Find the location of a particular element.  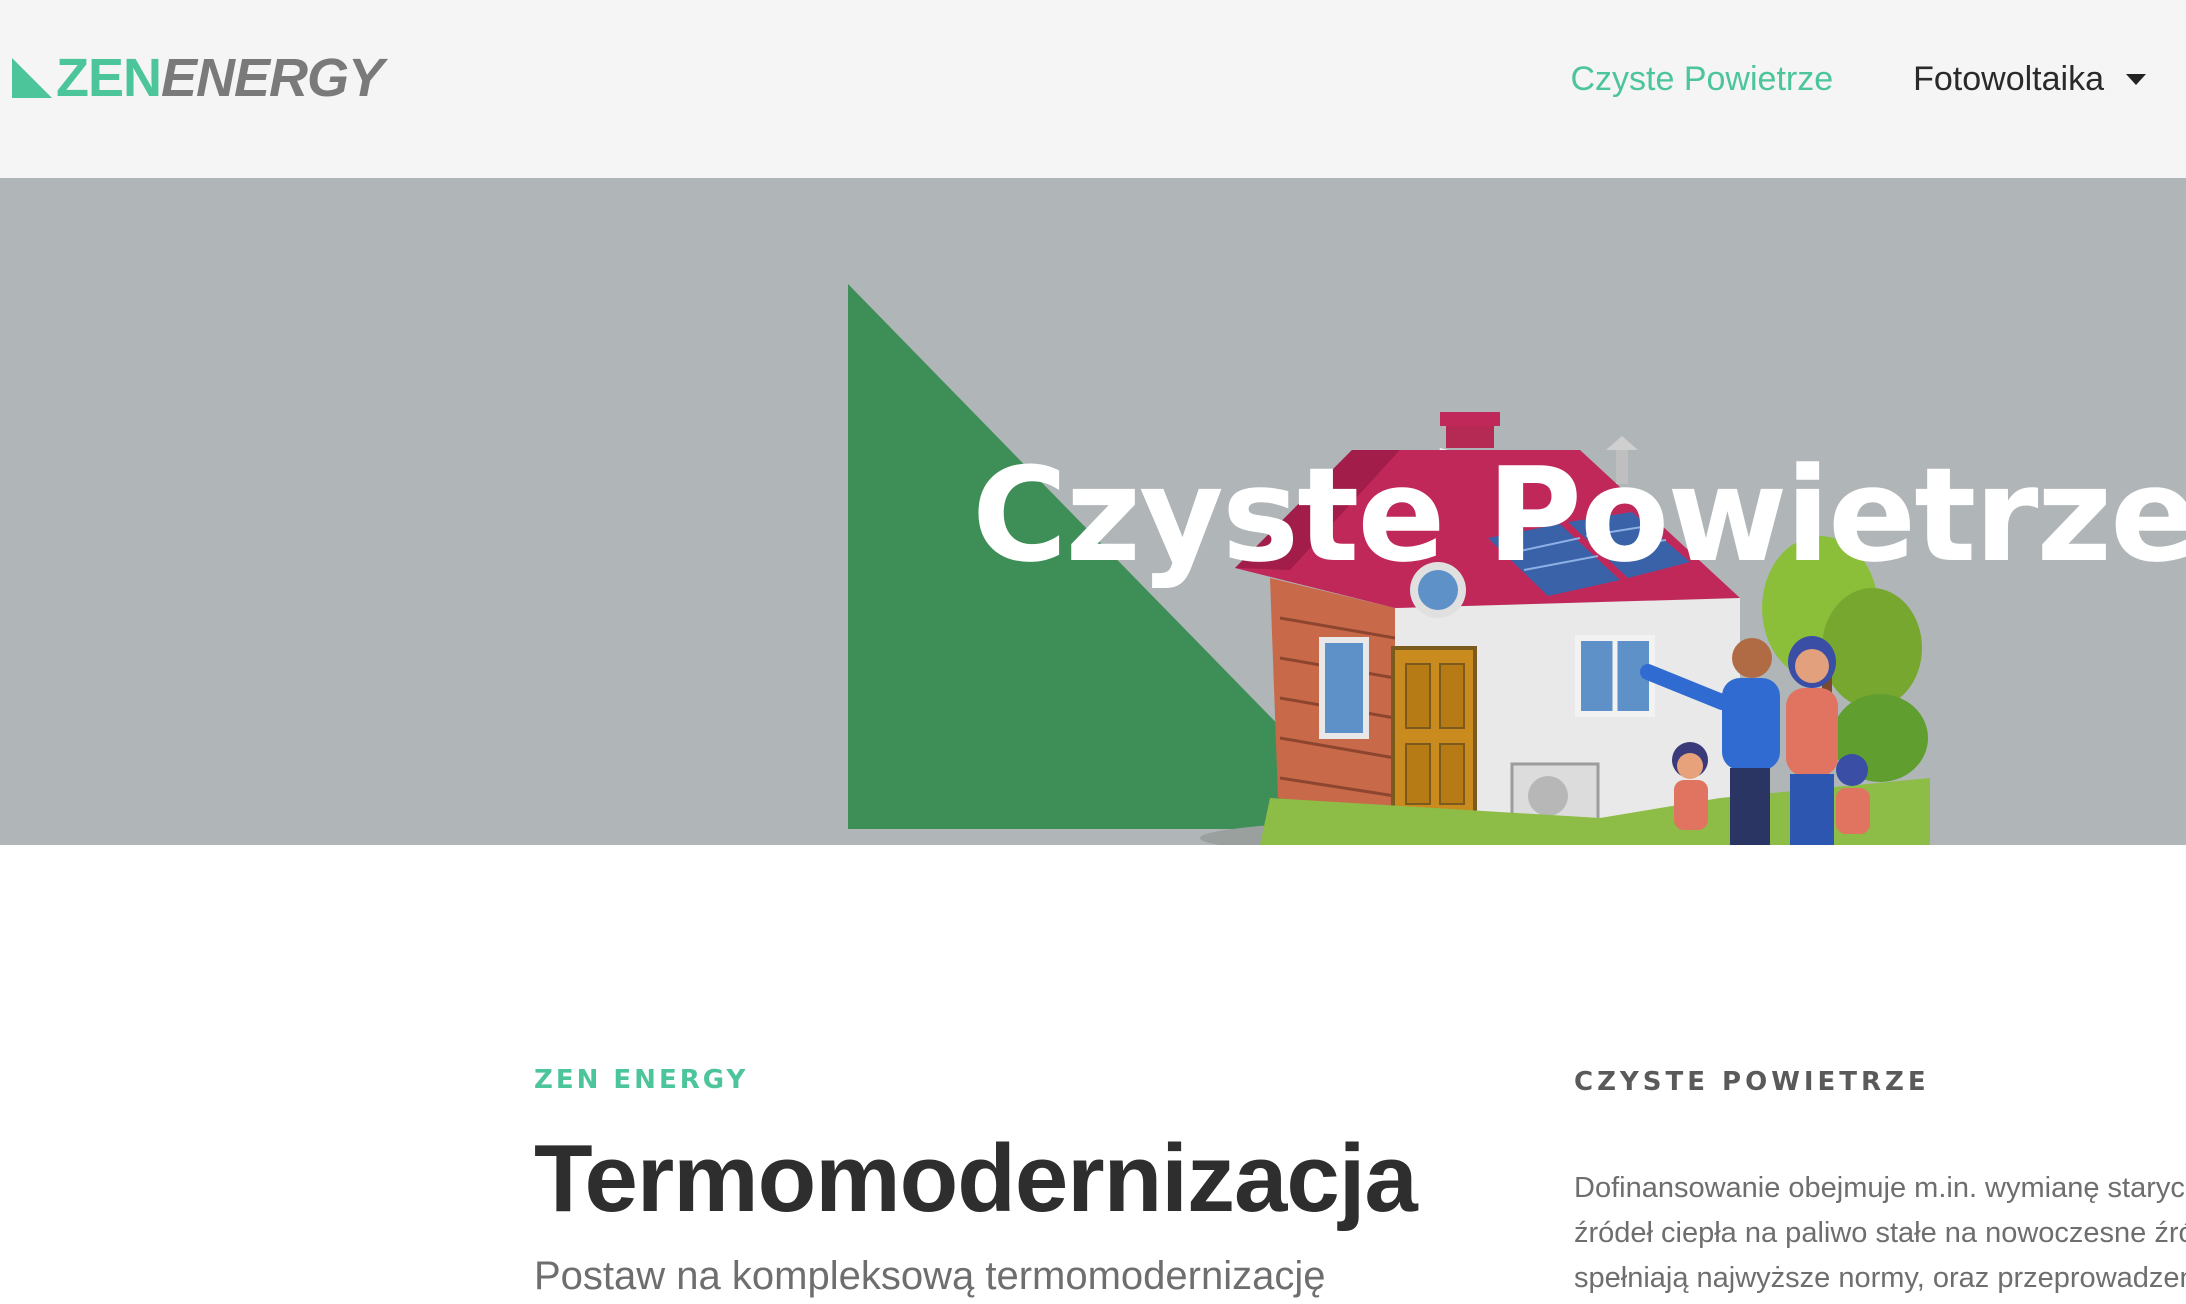

main-nav: Czyste Powietrze Fotowoltaika is located at coordinates (1858, 79).